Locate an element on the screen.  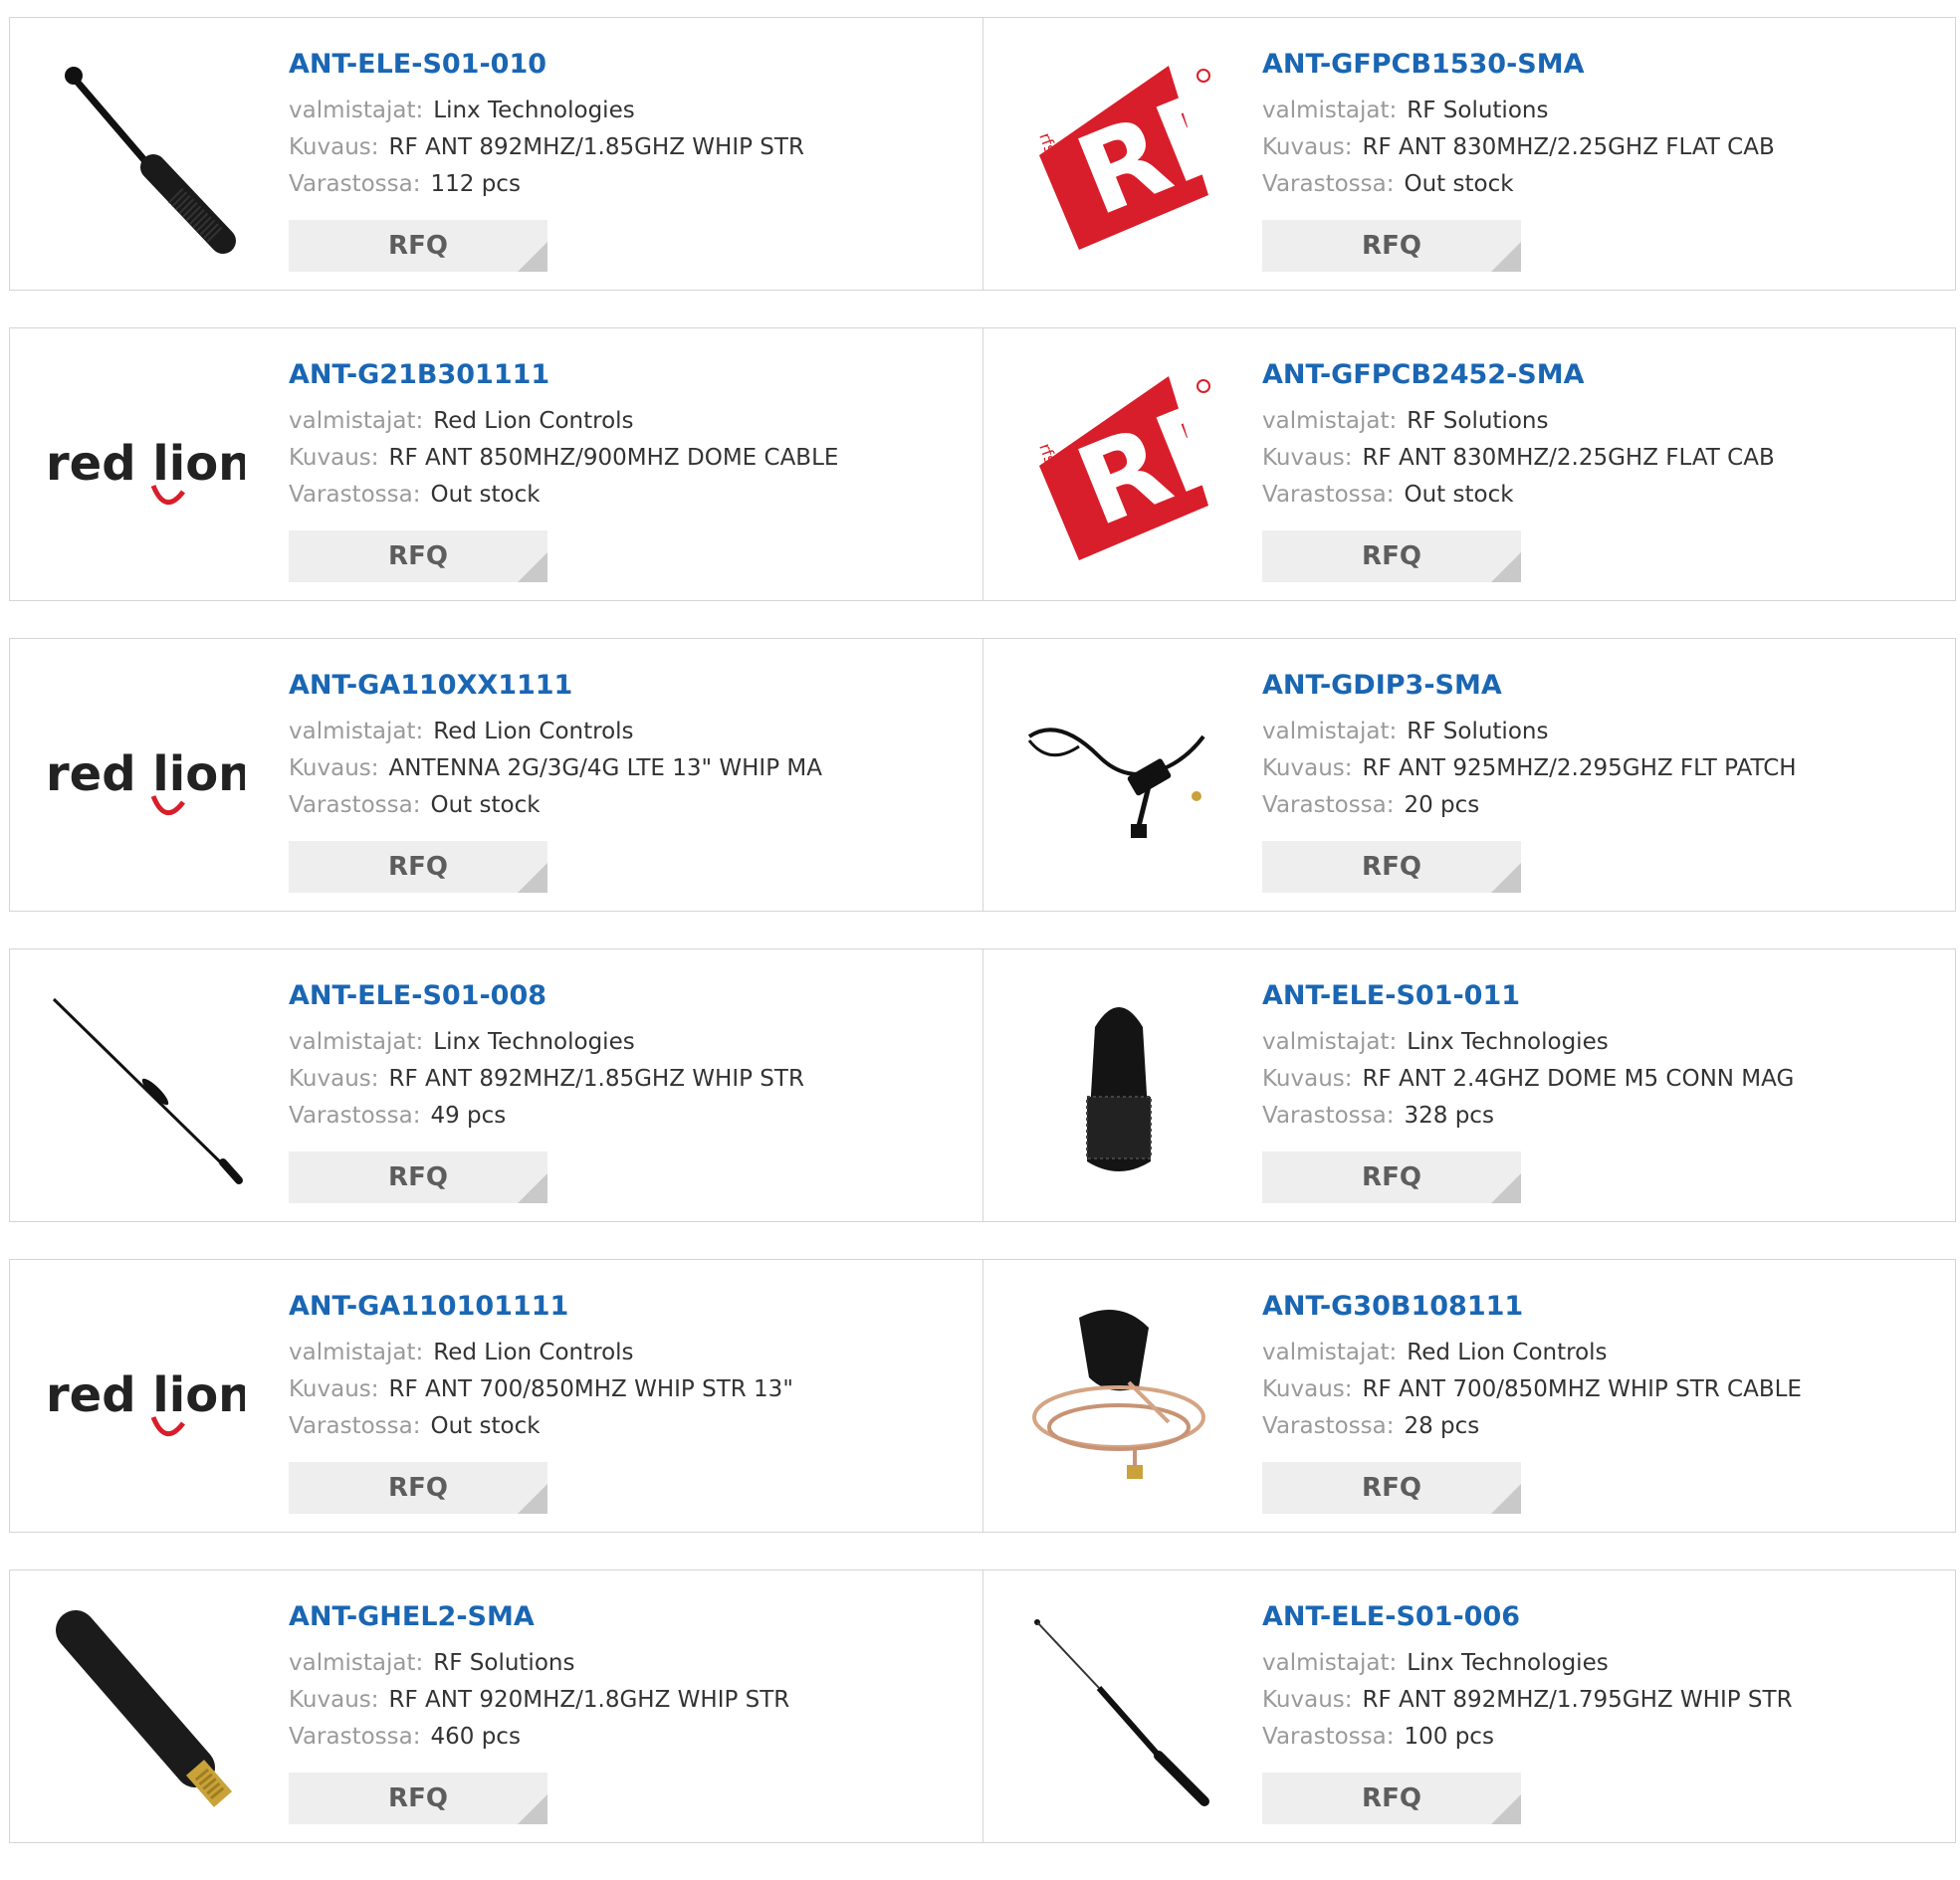
part-number-link: ANT-GA110XX1111 is located at coordinates (631, 686).